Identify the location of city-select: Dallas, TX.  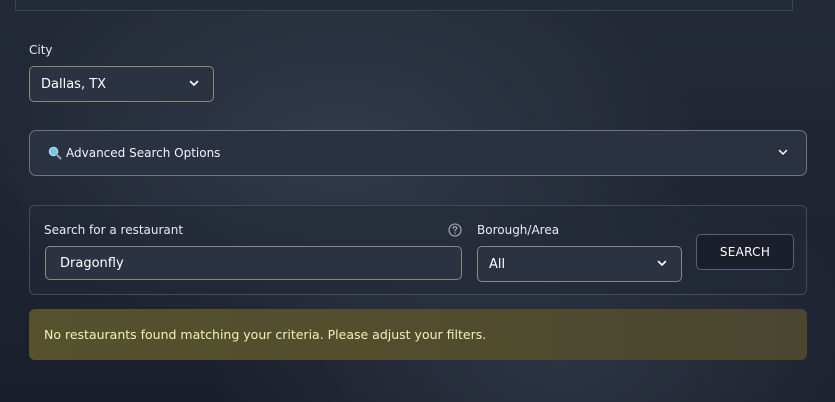
(121, 84).